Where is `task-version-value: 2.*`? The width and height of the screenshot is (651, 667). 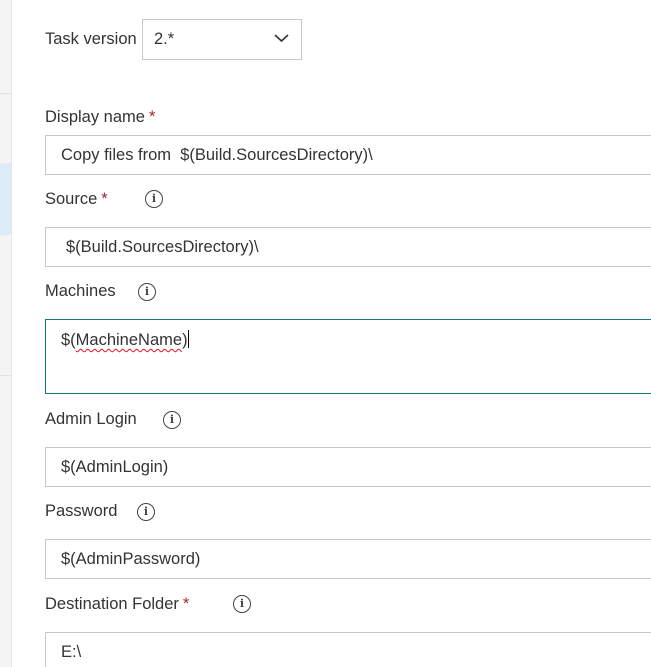 task-version-value: 2.* is located at coordinates (164, 39).